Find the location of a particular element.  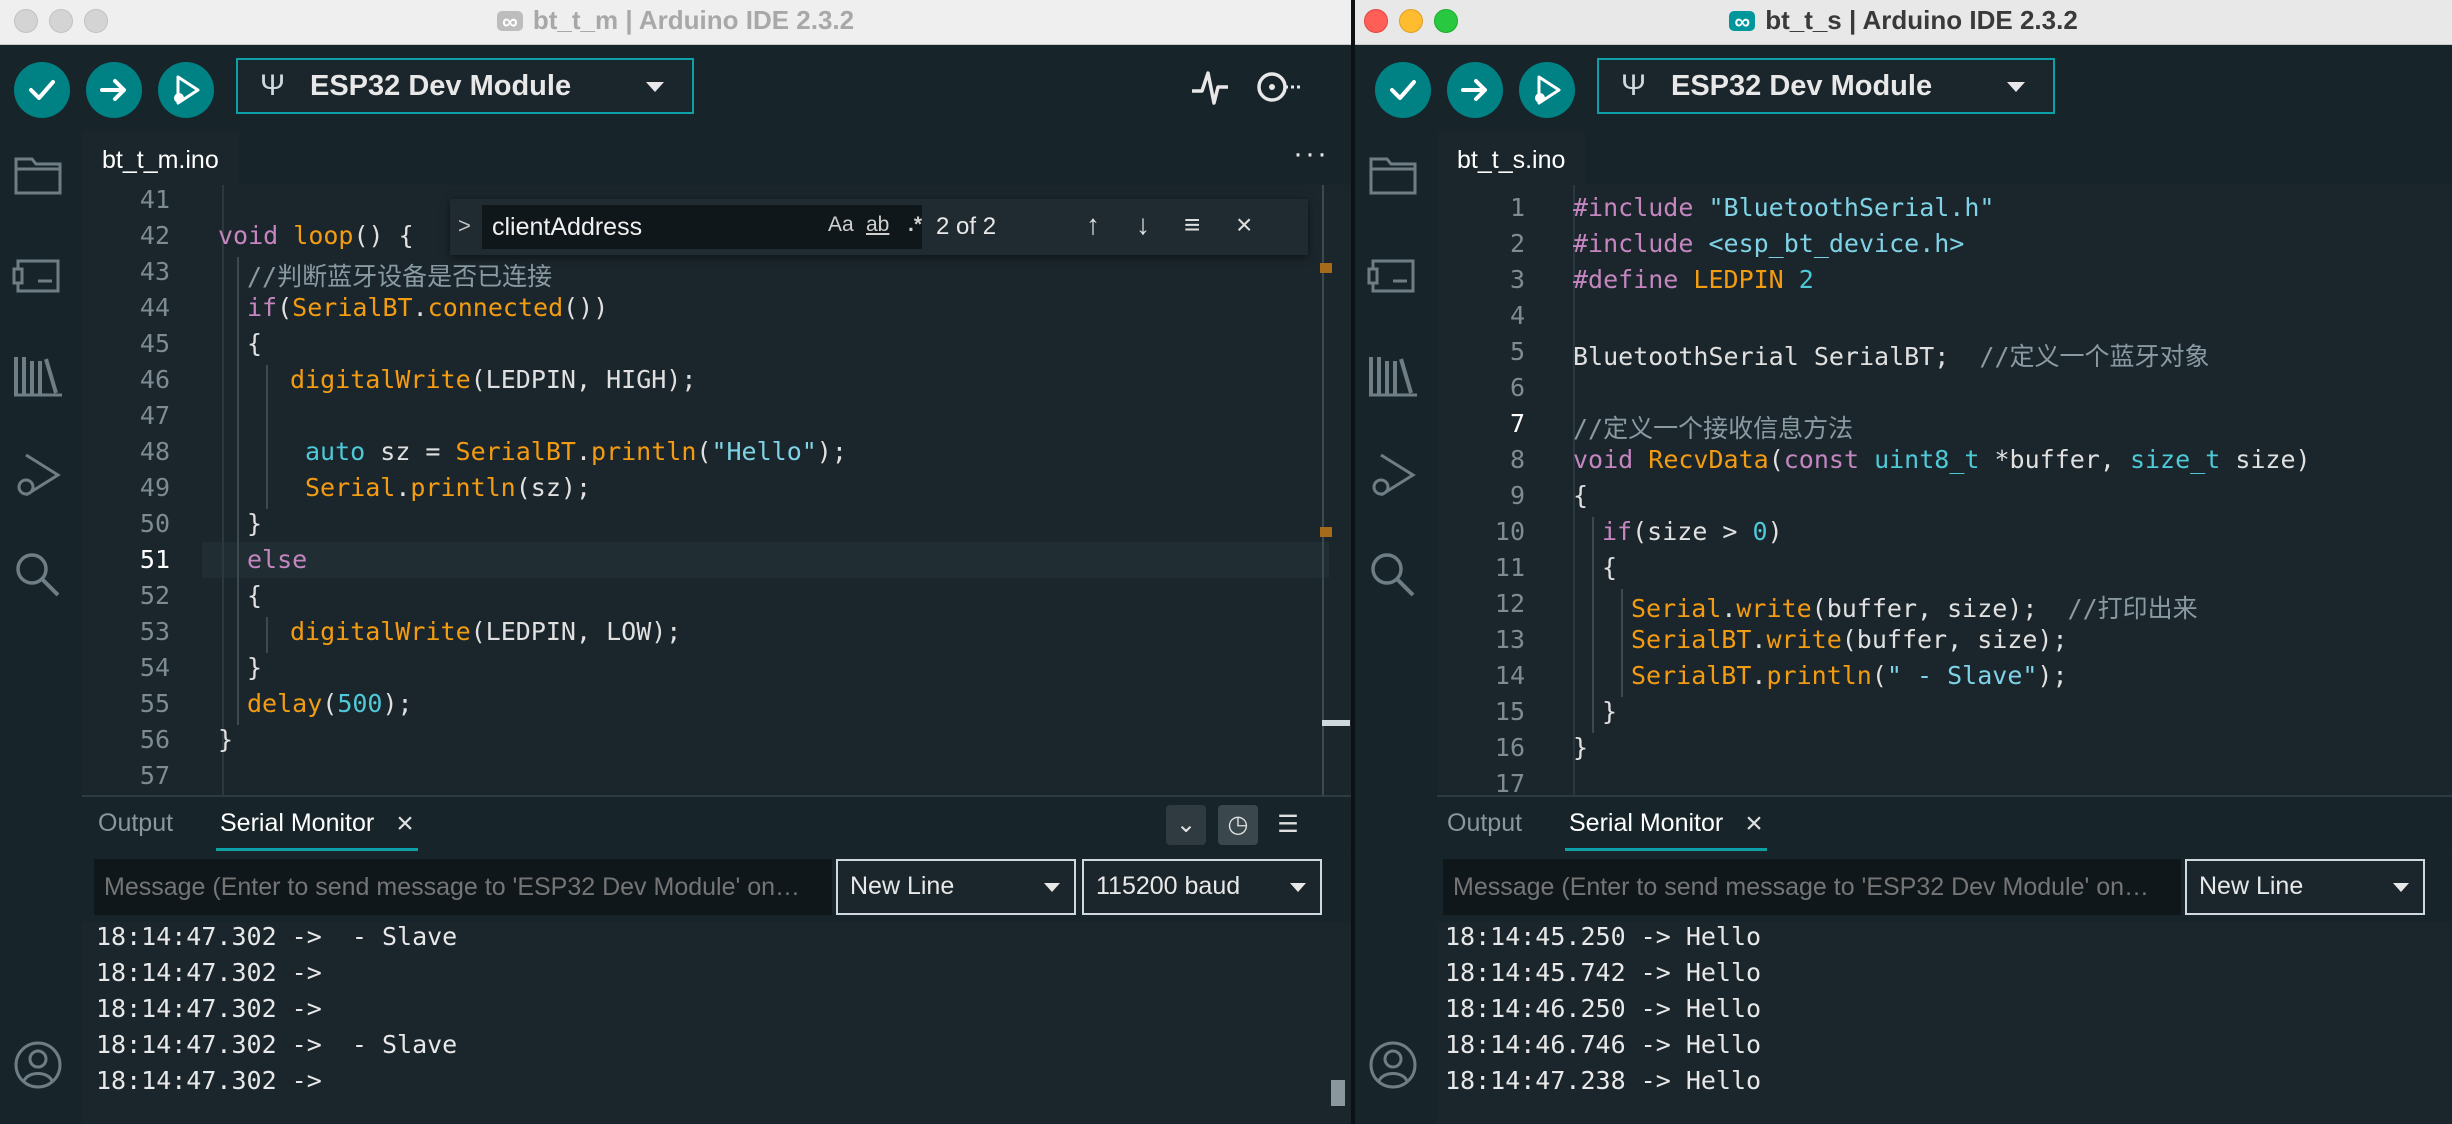

output-scrollbar-thumb is located at coordinates (1338, 1093).